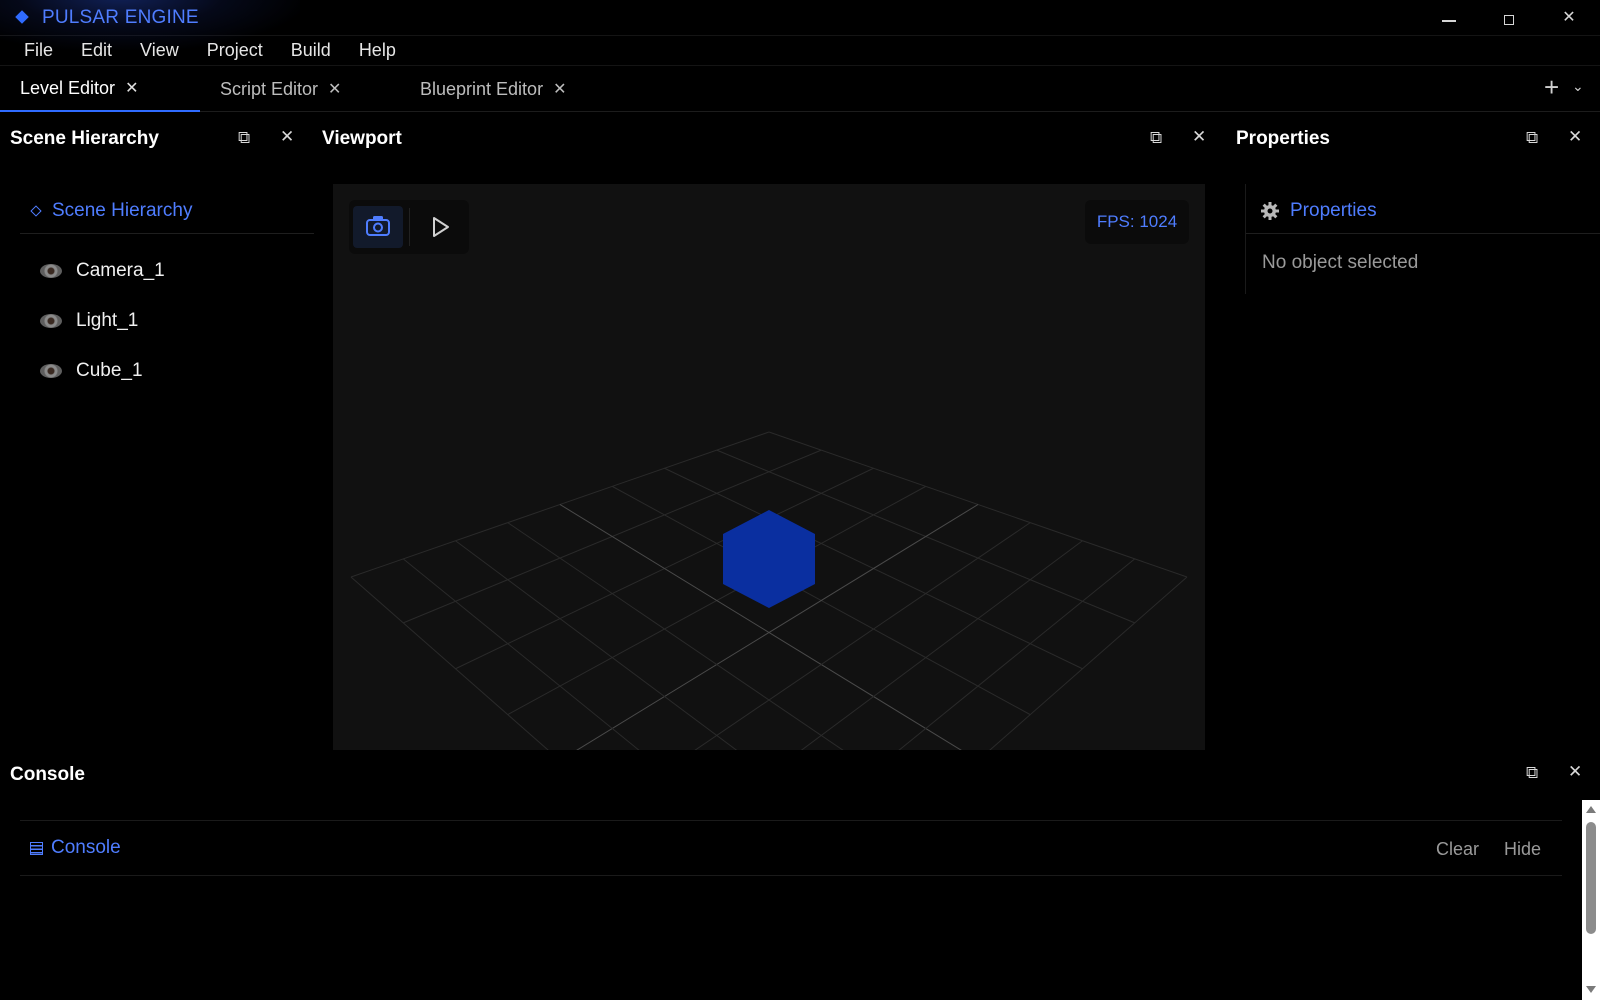 The height and width of the screenshot is (1000, 1600). What do you see at coordinates (120, 270) in the screenshot?
I see `tree-item-label: Camera_1` at bounding box center [120, 270].